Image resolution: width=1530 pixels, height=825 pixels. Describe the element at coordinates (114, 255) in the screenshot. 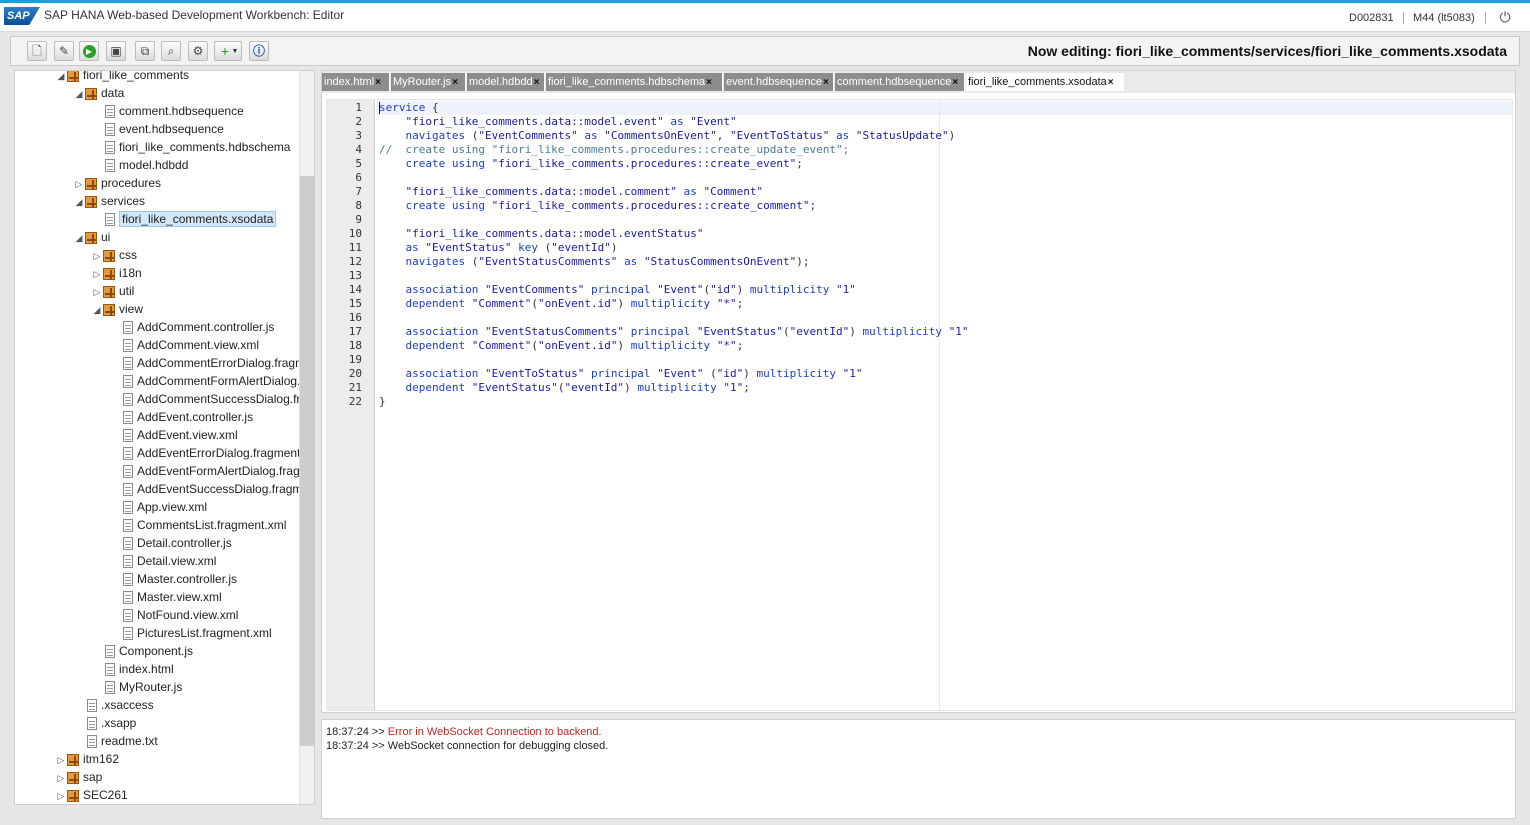

I see `tree-package: ▷ css` at that location.